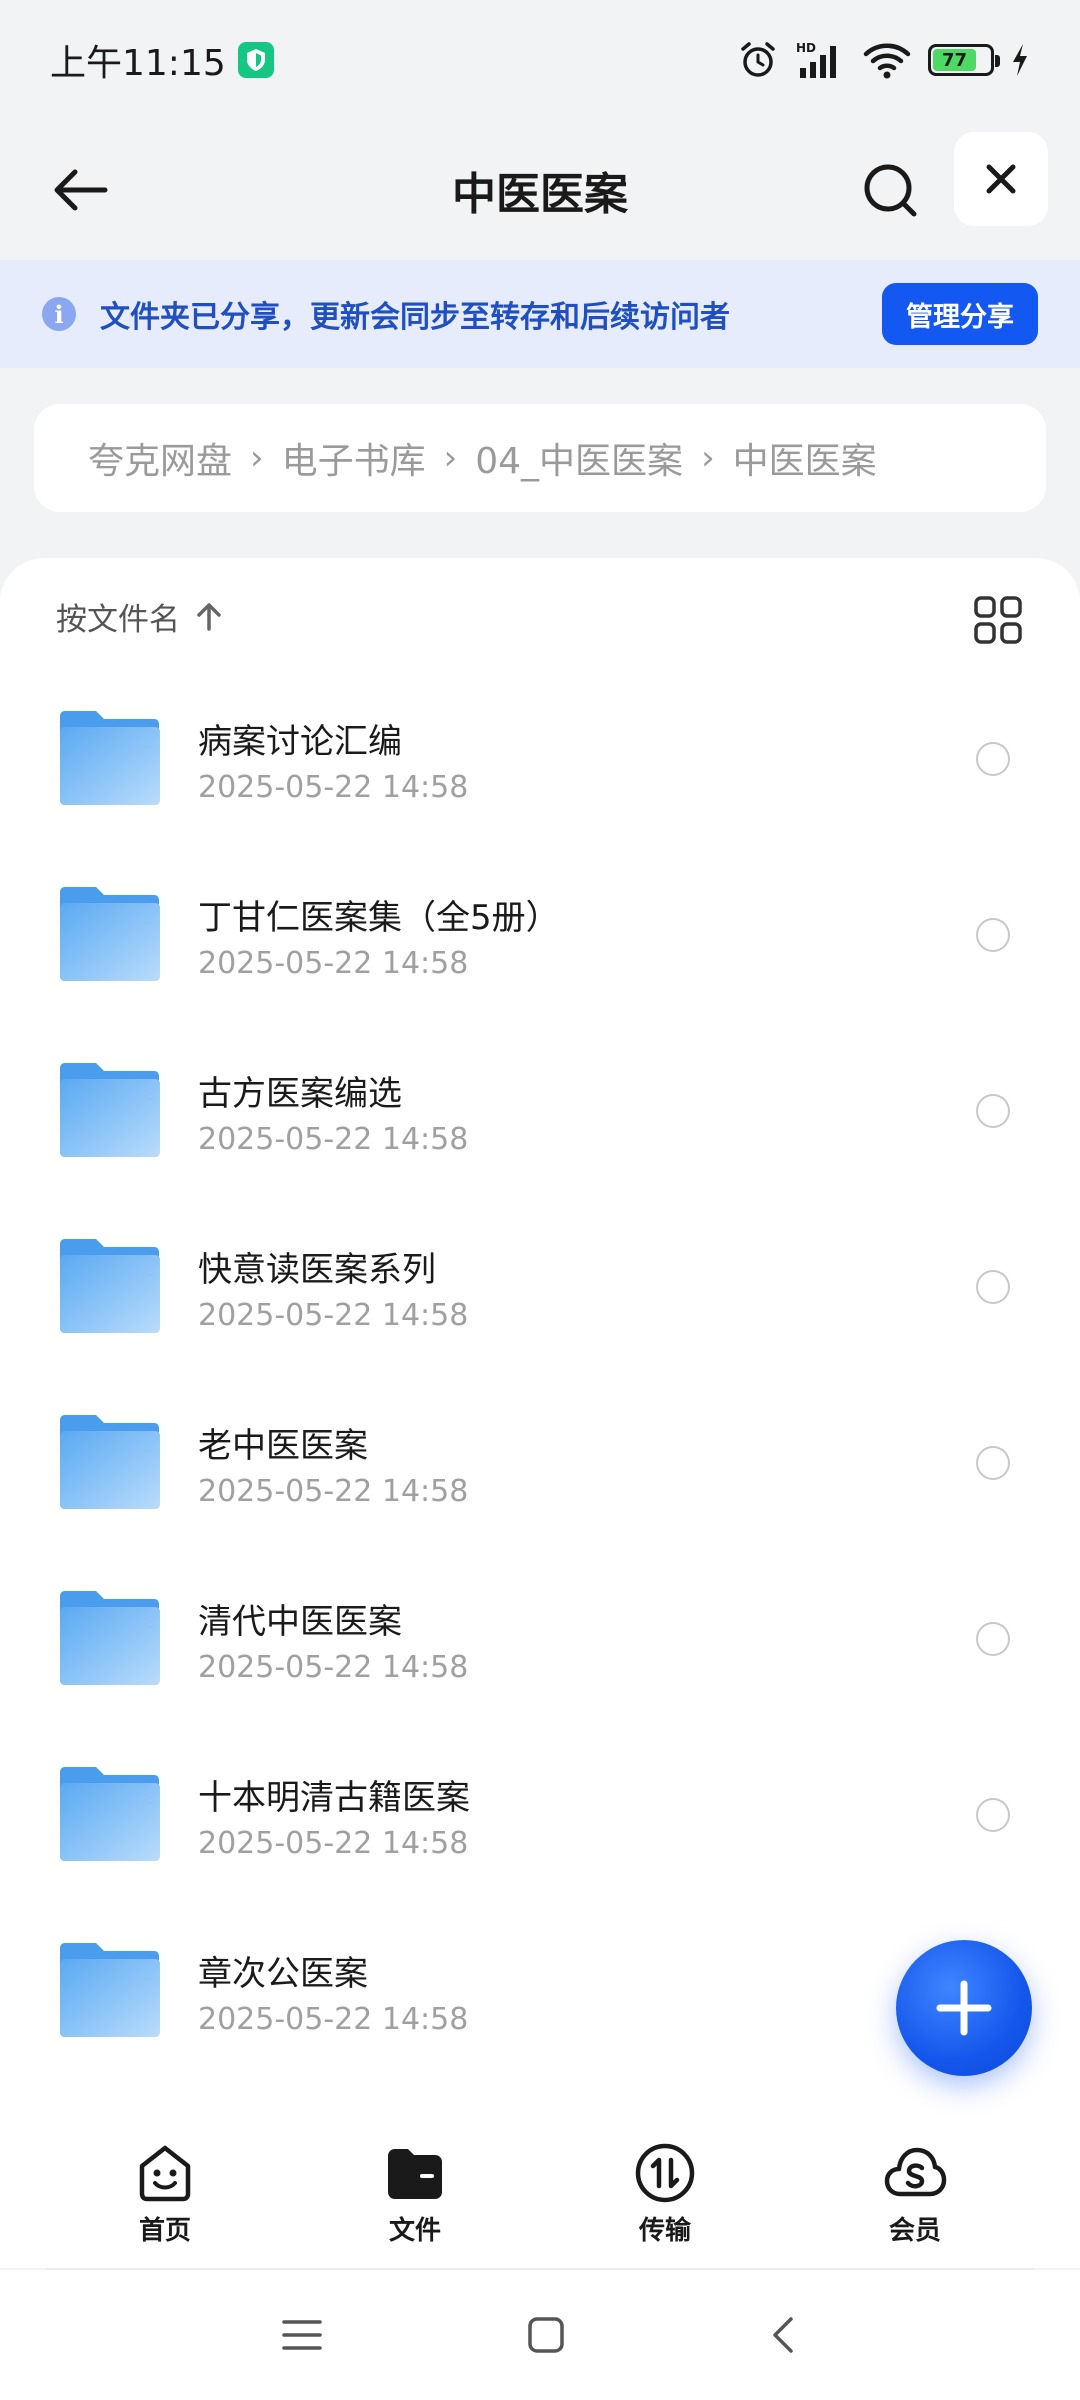 This screenshot has height=2400, width=1080. I want to click on grid-view-button, so click(998, 620).